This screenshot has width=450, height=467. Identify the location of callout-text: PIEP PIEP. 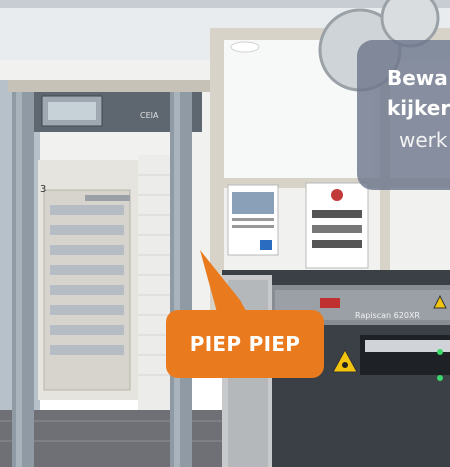
(245, 344).